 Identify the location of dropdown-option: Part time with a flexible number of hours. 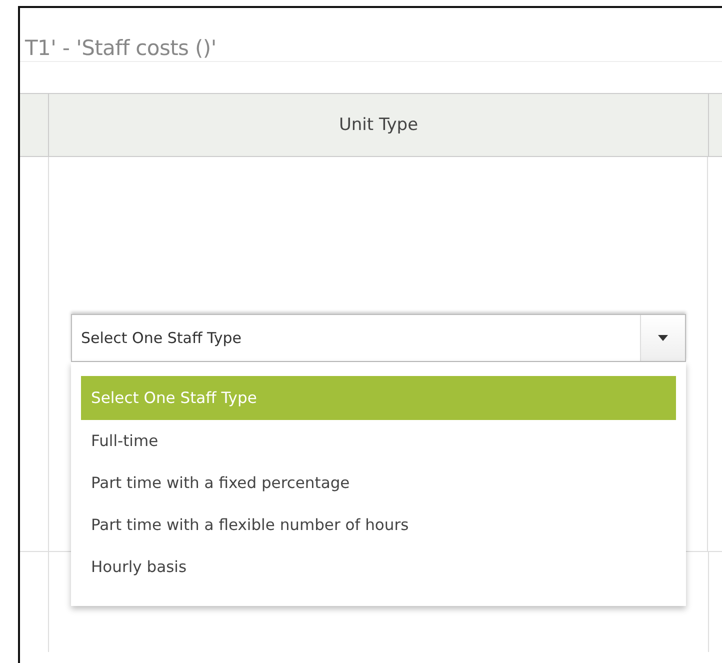
(378, 525).